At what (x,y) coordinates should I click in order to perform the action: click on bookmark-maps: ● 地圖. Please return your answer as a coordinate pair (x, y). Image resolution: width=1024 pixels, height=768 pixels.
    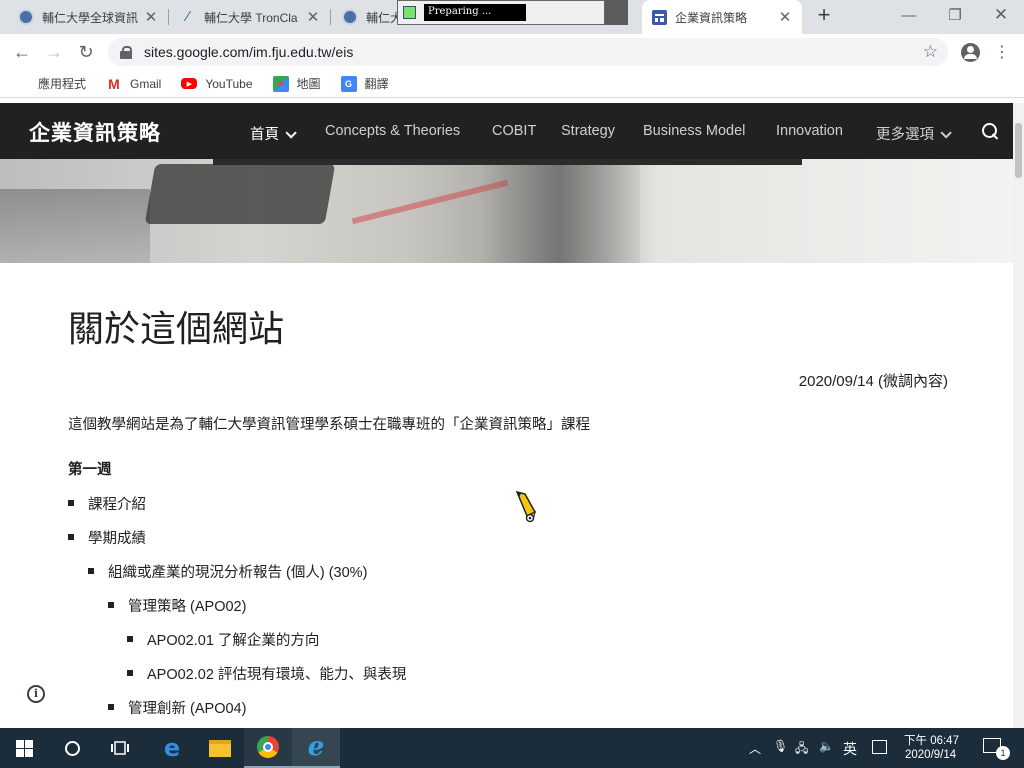
    Looking at the image, I should click on (296, 83).